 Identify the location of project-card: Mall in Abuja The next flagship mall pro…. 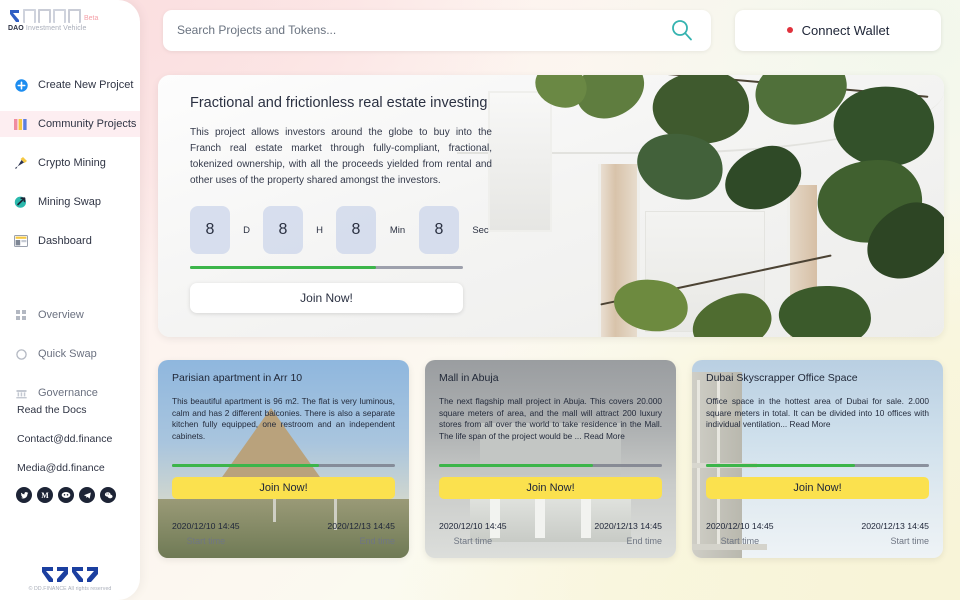
(550, 459).